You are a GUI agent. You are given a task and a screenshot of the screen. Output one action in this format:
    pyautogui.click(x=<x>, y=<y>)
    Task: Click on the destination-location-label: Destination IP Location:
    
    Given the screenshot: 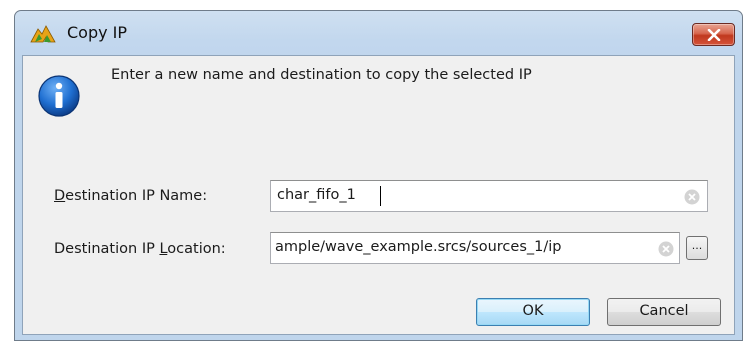 What is the action you would take?
    pyautogui.click(x=140, y=249)
    